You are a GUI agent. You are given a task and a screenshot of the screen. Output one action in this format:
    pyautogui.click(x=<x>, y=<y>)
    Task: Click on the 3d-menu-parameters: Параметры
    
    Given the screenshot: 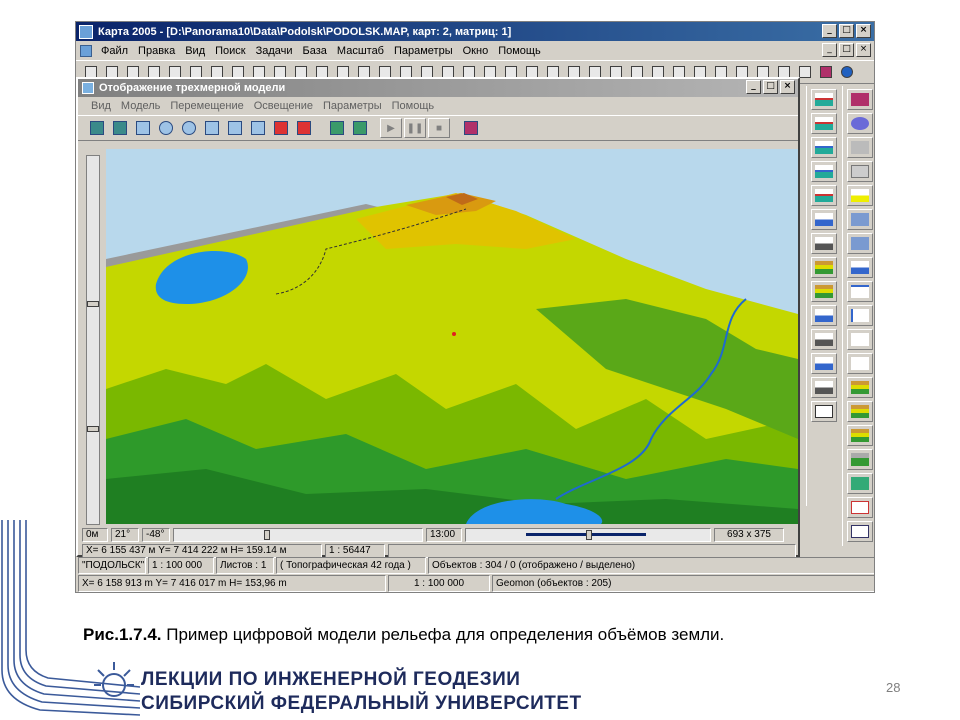 What is the action you would take?
    pyautogui.click(x=352, y=106)
    